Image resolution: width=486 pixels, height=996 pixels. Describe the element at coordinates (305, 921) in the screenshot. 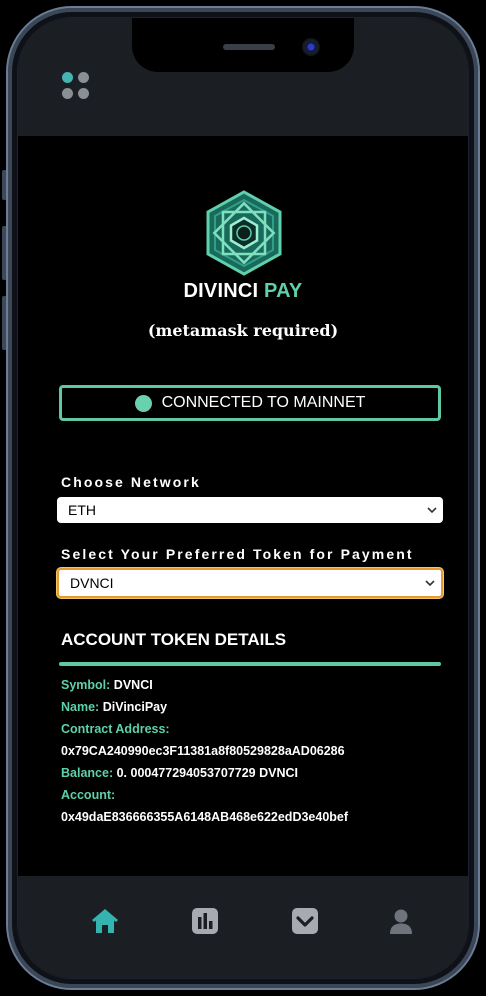

I see `chevron-box-icon` at that location.